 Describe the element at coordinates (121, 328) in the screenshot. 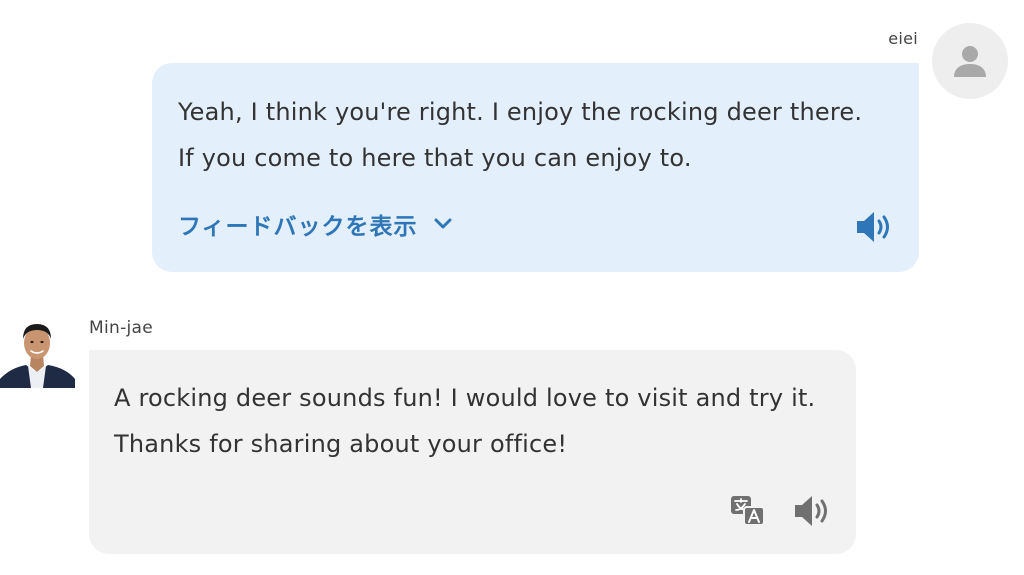

I see `bot-sender-name: Min-jae` at that location.